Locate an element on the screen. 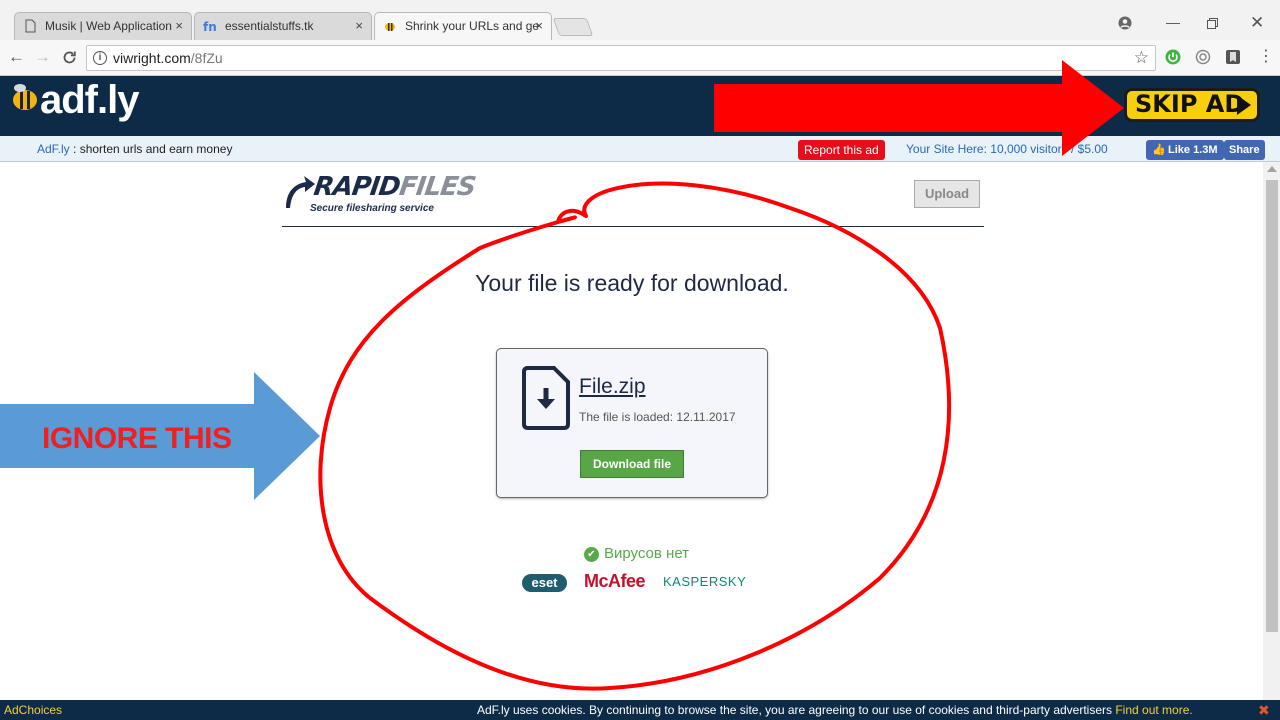 The image size is (1280, 720). rapidfiles-logo-files: FILES is located at coordinates (437, 187).